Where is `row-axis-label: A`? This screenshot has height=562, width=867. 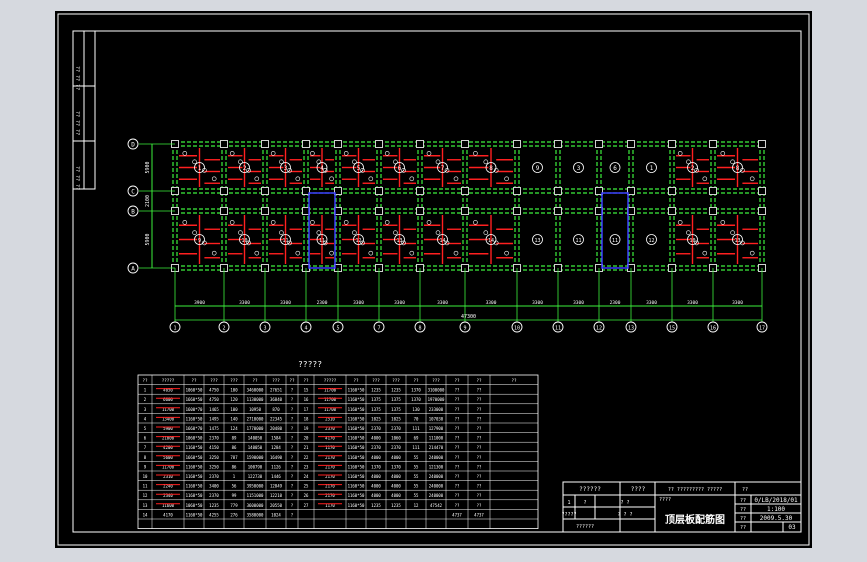 row-axis-label: A is located at coordinates (133, 269).